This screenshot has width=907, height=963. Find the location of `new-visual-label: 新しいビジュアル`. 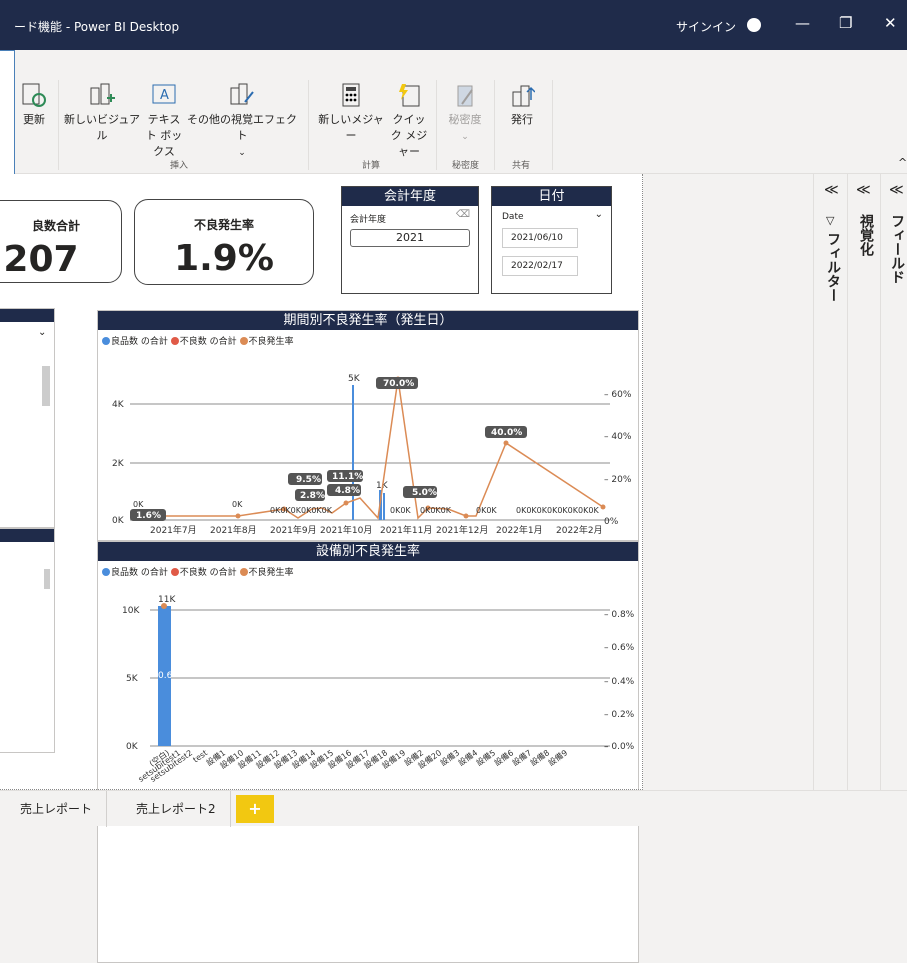

new-visual-label: 新しいビジュアル is located at coordinates (101, 127).